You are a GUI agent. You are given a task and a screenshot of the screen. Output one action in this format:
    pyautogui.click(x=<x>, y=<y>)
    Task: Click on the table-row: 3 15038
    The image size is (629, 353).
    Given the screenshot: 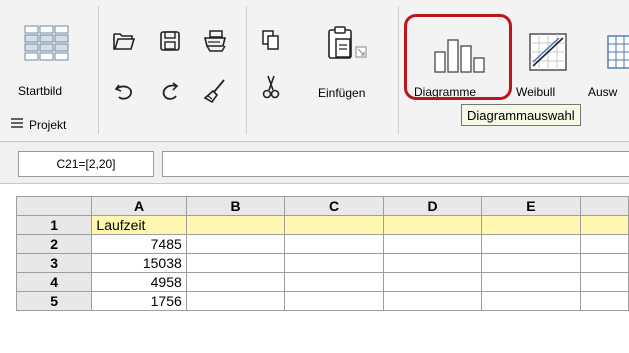 What is the action you would take?
    pyautogui.click(x=322, y=263)
    